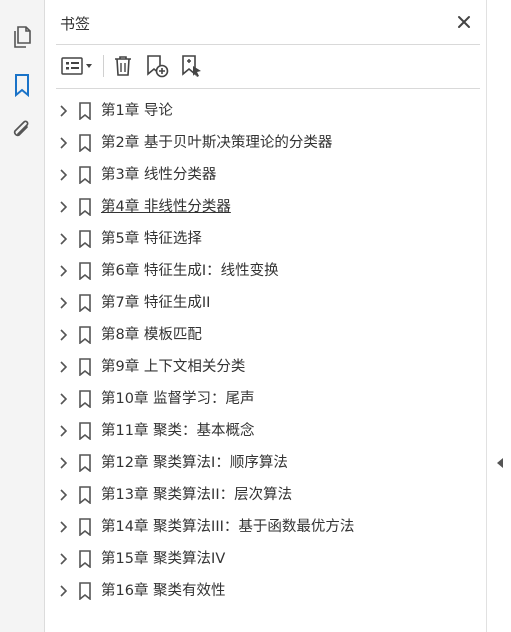  Describe the element at coordinates (266, 175) in the screenshot. I see `bookmark-item: 第3章 线性分类器` at that location.